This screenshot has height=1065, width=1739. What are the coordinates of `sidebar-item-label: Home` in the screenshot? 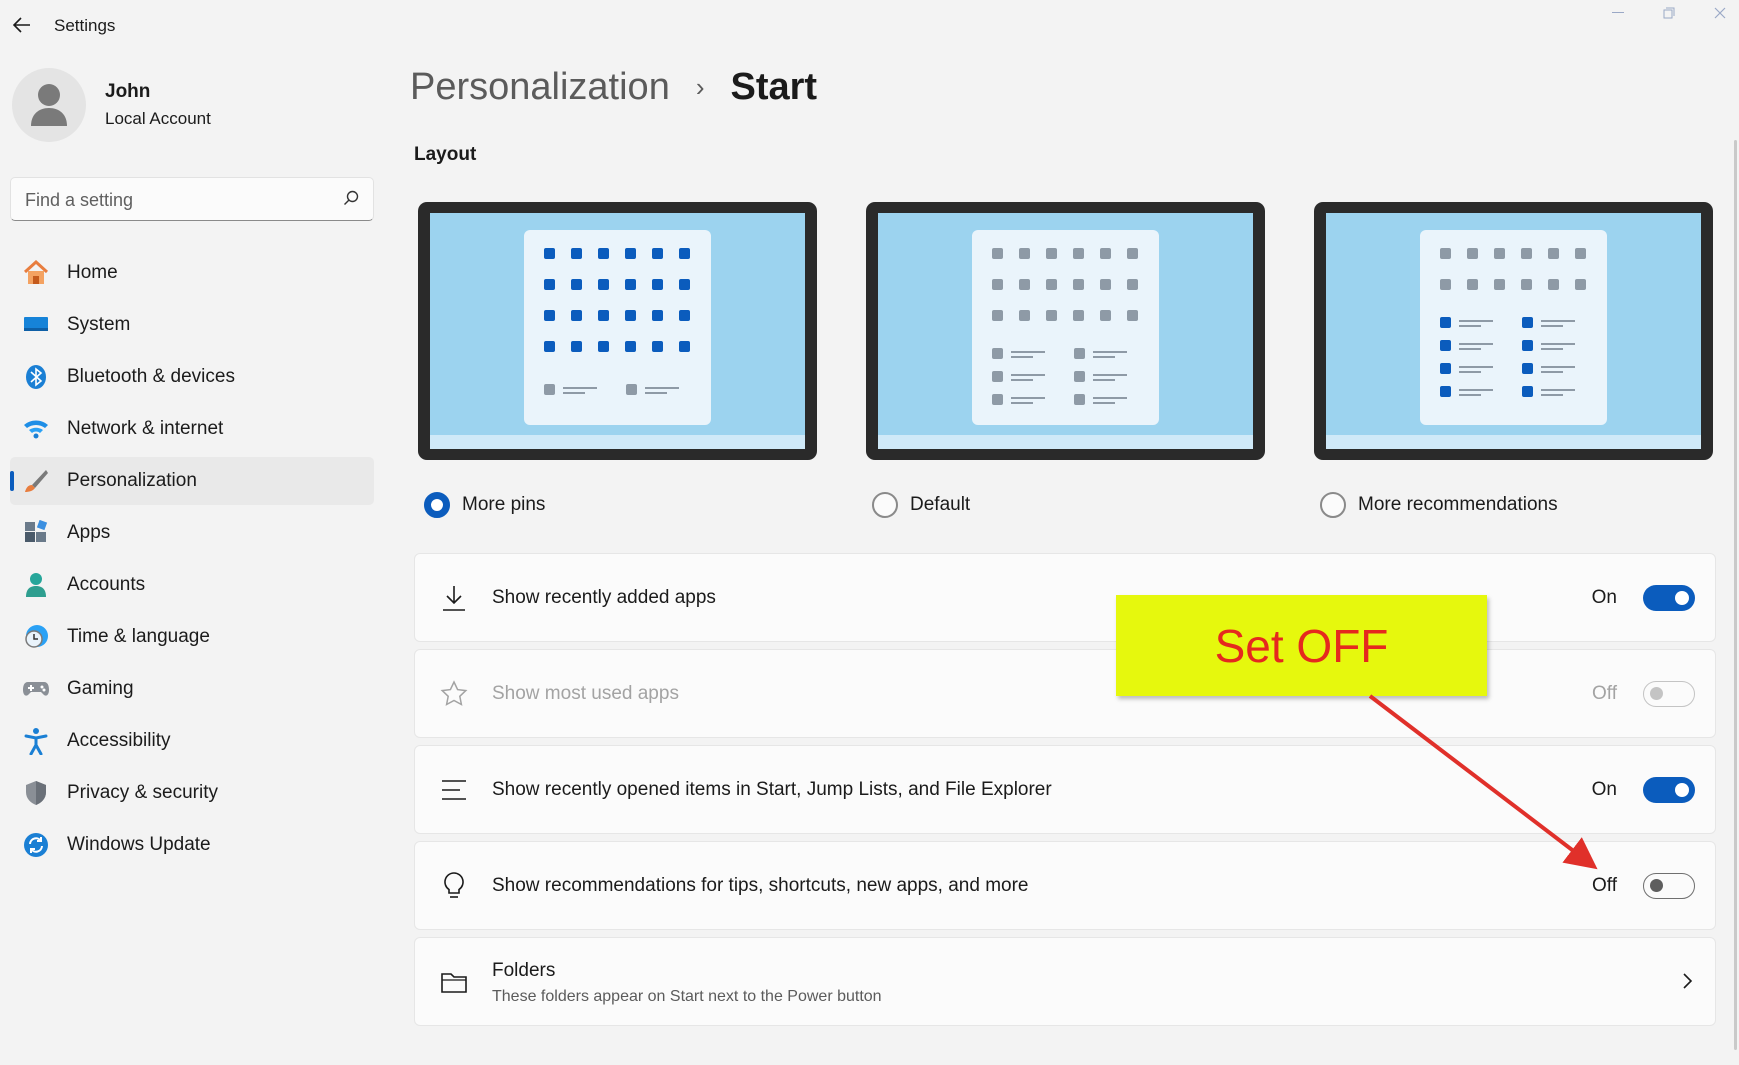 It's located at (92, 272).